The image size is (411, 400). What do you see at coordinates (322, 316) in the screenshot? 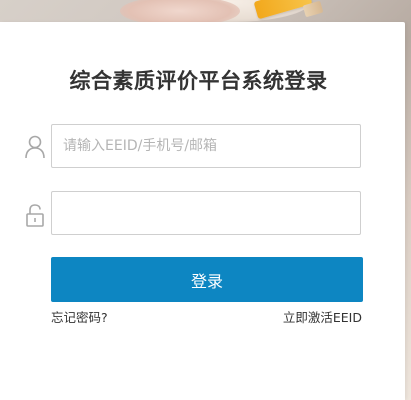
I see `activate-eeid-link: 立即激活EEID` at bounding box center [322, 316].